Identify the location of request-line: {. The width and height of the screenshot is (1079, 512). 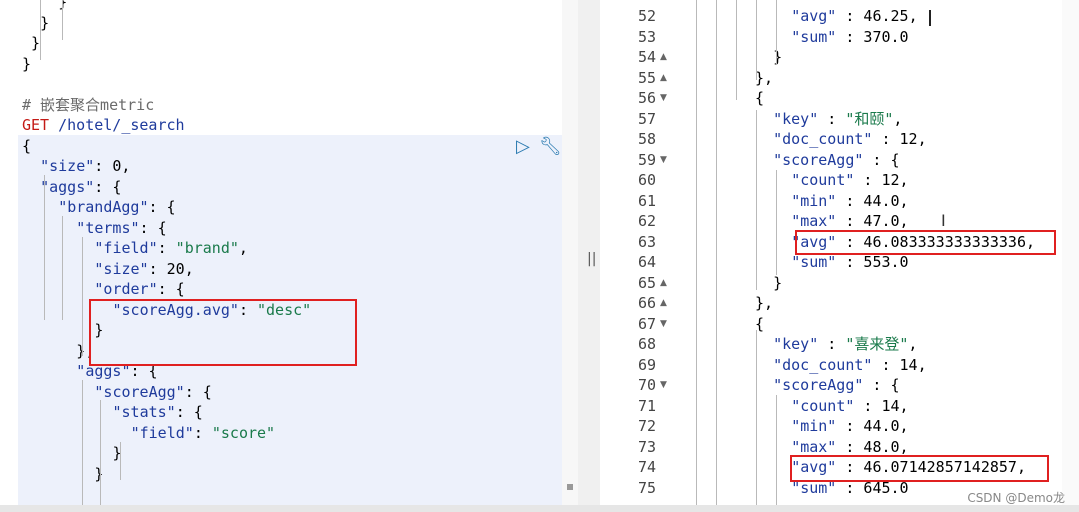
(26, 146).